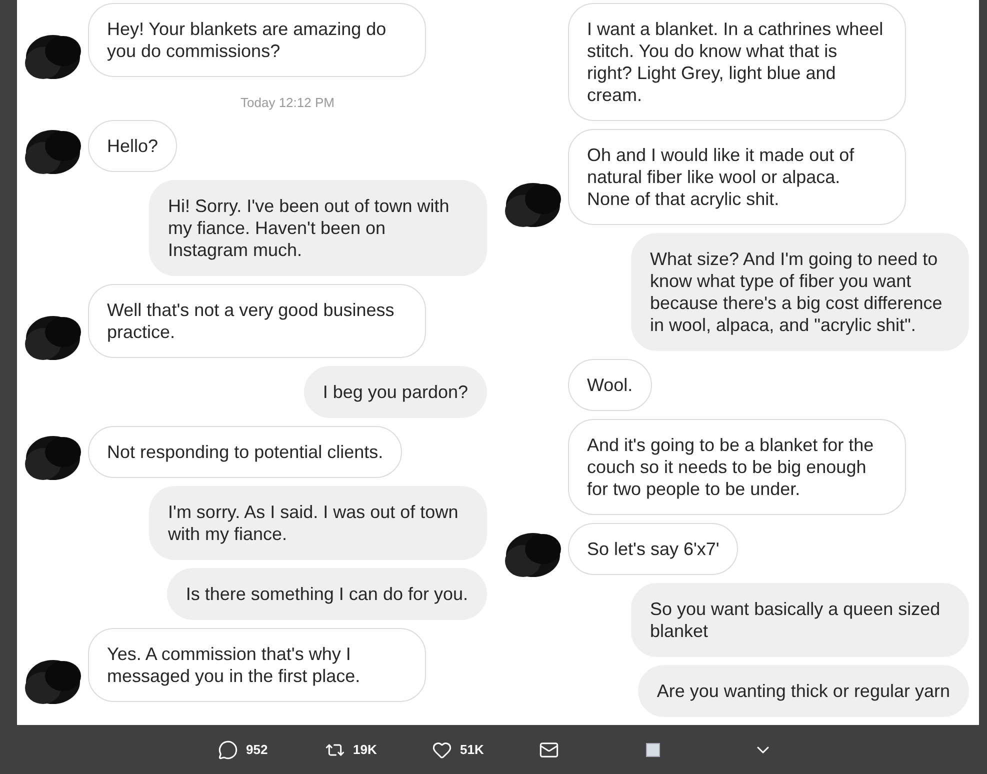  Describe the element at coordinates (803, 691) in the screenshot. I see `sent-message: Are you wanting thick or regular yarn` at that location.